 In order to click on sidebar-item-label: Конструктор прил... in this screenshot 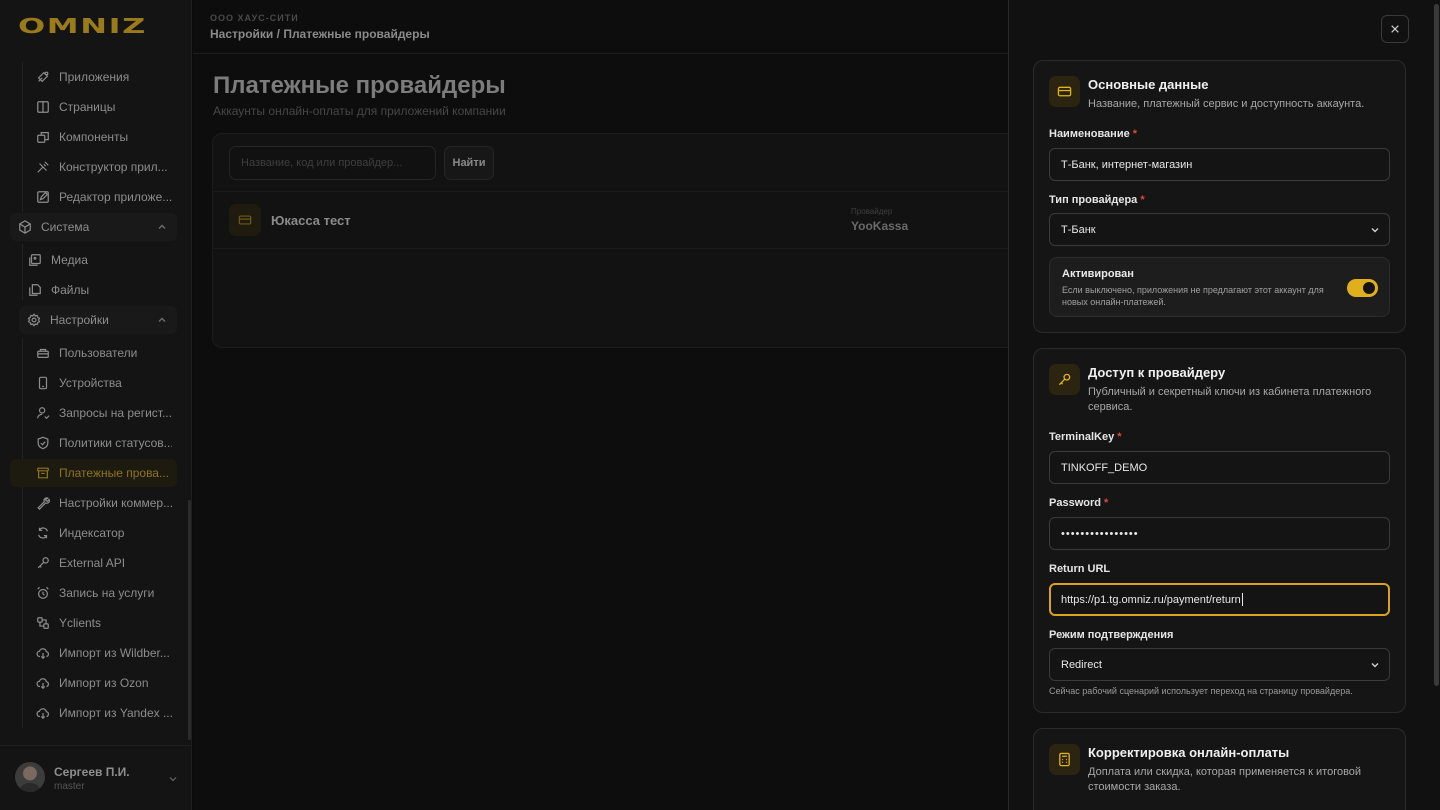, I will do `click(113, 167)`.